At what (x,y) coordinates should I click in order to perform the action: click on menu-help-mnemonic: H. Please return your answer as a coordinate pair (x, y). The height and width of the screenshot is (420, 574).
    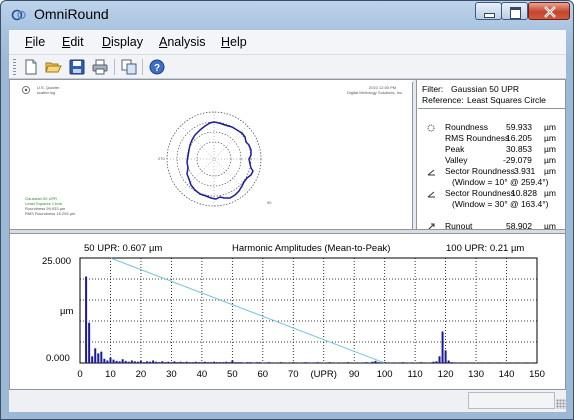
    Looking at the image, I should click on (226, 42).